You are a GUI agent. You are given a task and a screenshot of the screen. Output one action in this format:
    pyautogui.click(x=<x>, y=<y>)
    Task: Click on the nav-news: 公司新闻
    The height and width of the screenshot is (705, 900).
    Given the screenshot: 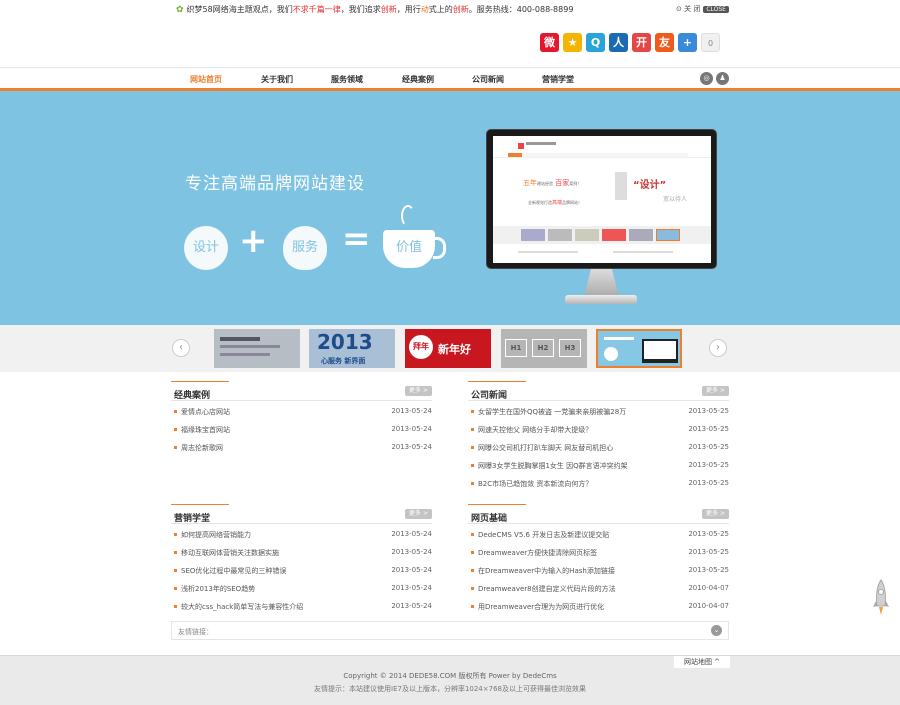 What is the action you would take?
    pyautogui.click(x=488, y=79)
    